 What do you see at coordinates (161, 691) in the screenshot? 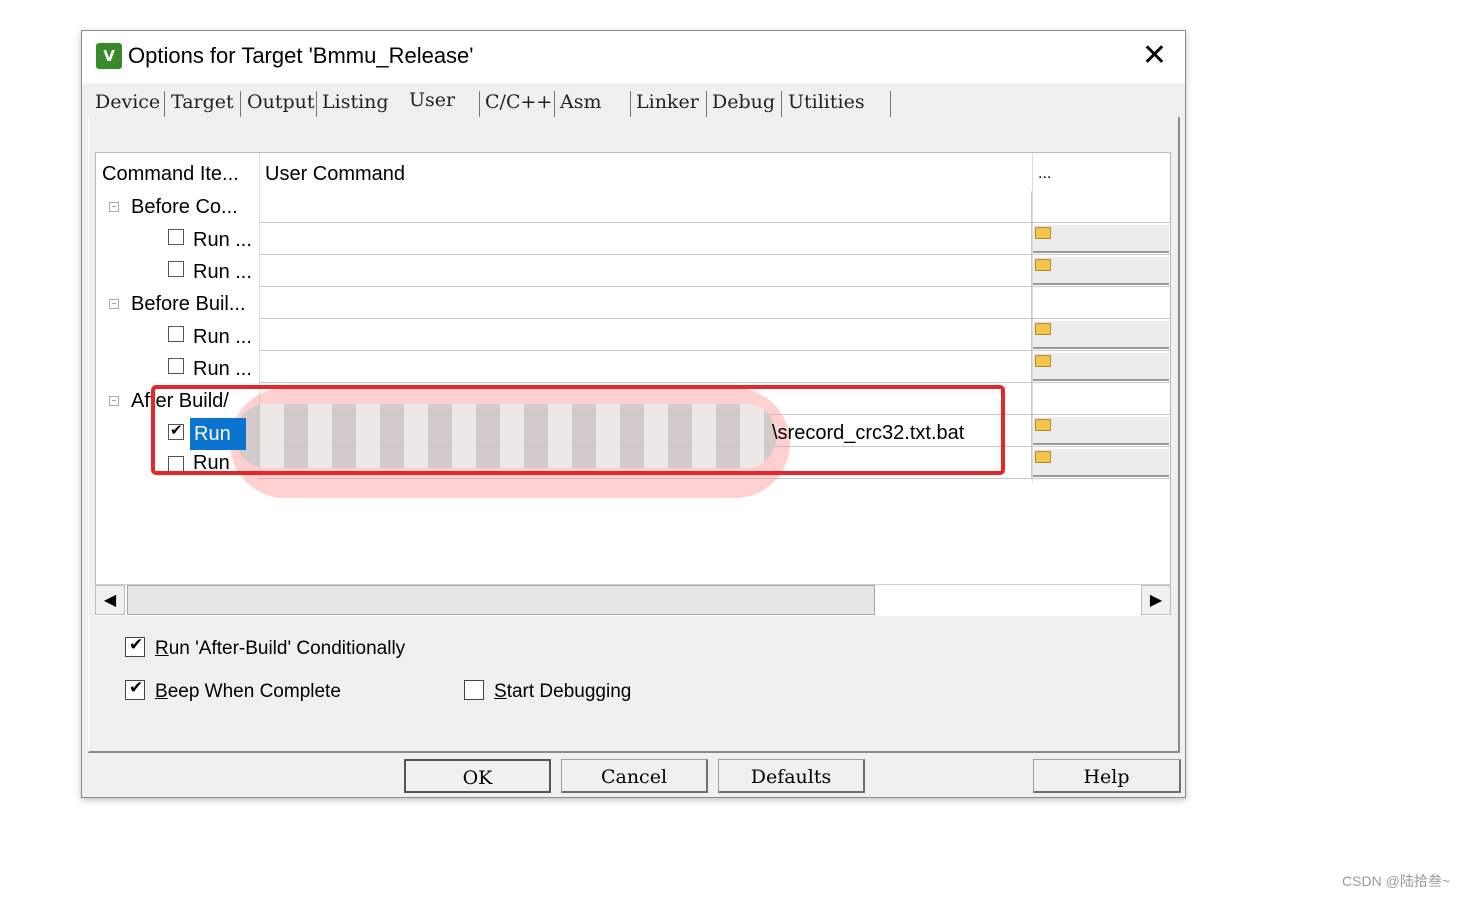
I see `option-mnemonic: B` at bounding box center [161, 691].